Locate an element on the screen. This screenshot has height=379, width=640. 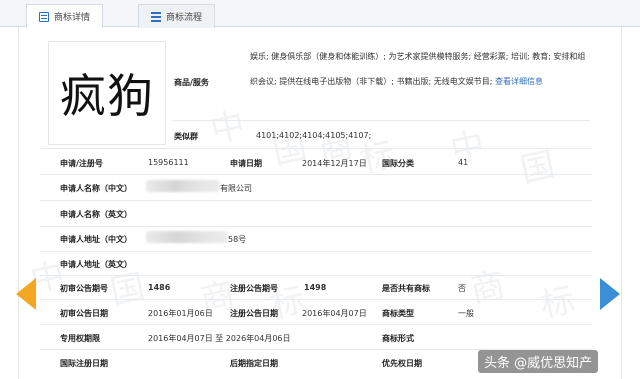
reg-pub-date-label: 注册公告日期 is located at coordinates (254, 313).